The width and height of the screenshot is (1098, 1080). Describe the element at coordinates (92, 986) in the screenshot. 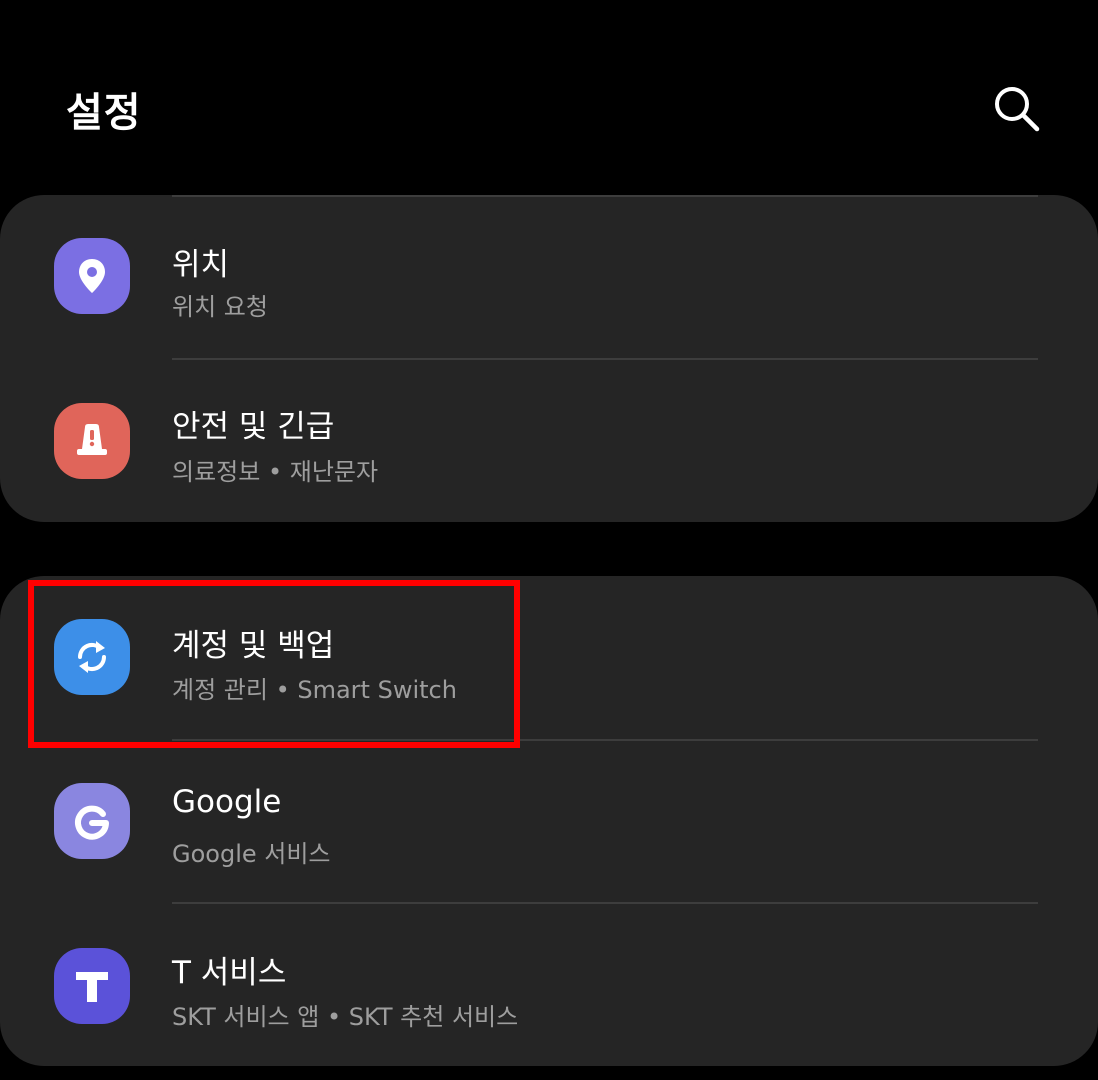

I see `t-service-icon` at that location.